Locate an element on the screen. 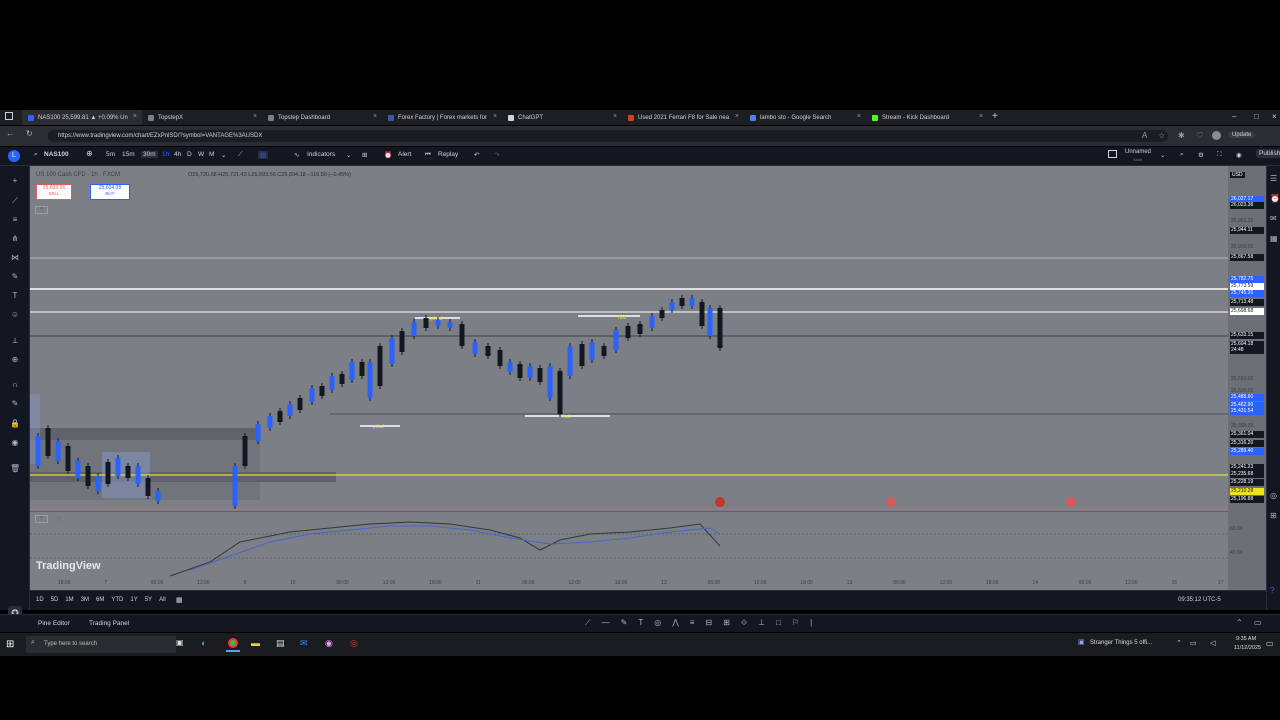 The width and height of the screenshot is (1280, 720). undo-icon: ↶ is located at coordinates (476, 155).